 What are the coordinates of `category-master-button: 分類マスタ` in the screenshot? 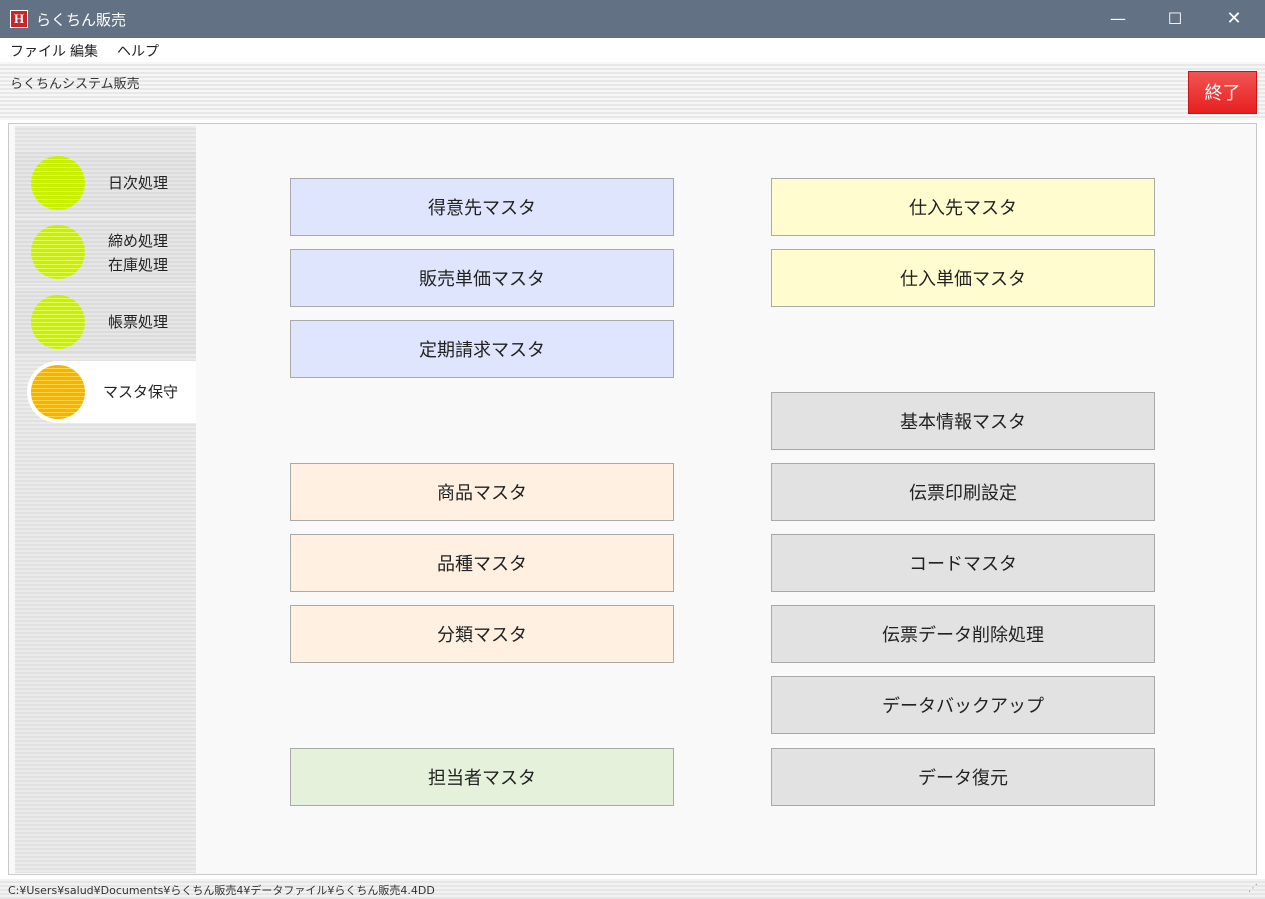 It's located at (482, 634).